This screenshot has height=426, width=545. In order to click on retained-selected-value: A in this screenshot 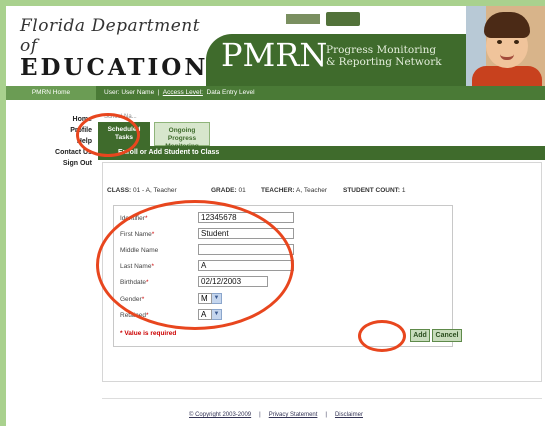, I will do `click(205, 314)`.